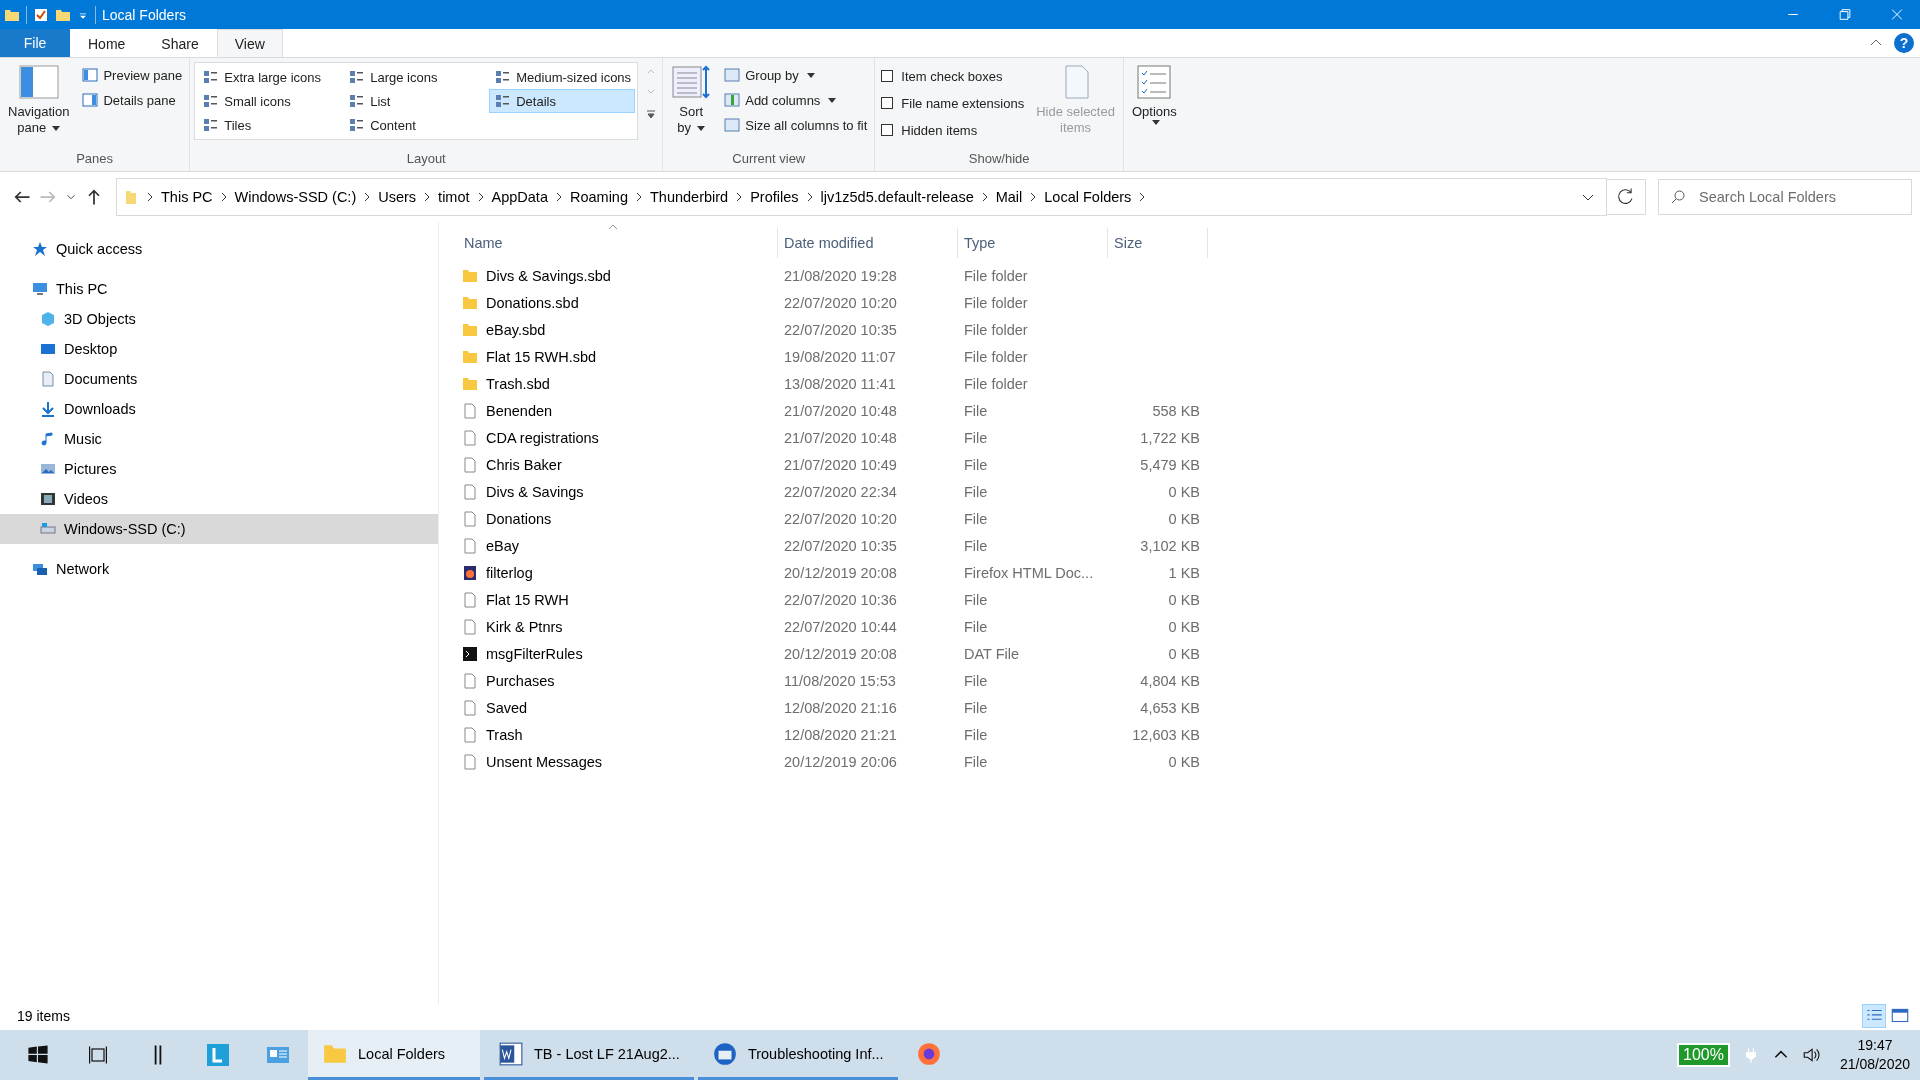 This screenshot has height=1080, width=1920. I want to click on file-row: eBay.sbd 22/07/2020 10:35 File folder, so click(1189, 329).